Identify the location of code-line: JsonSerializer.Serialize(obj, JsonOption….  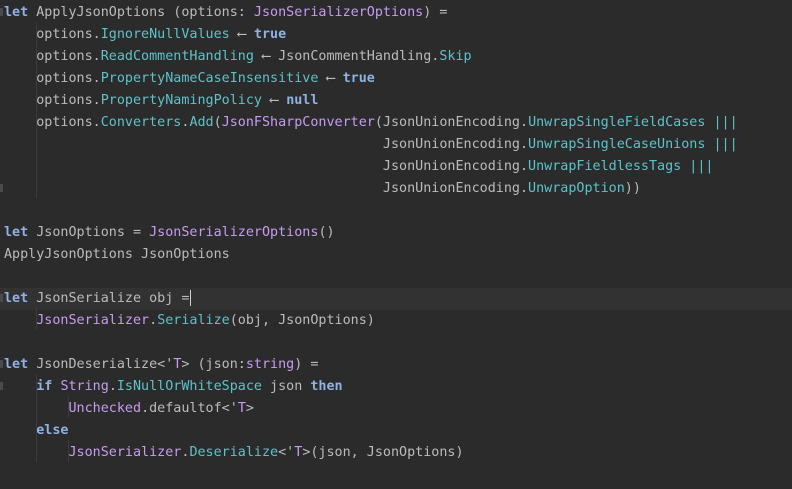
(396, 321).